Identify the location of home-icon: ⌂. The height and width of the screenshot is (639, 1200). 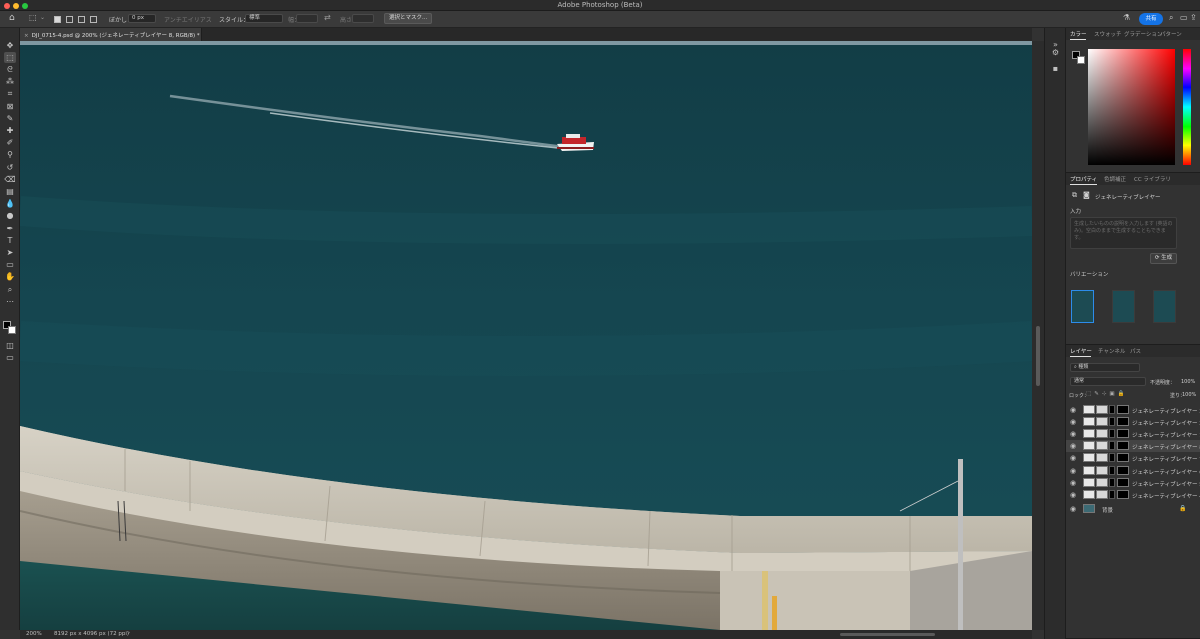
(12, 18).